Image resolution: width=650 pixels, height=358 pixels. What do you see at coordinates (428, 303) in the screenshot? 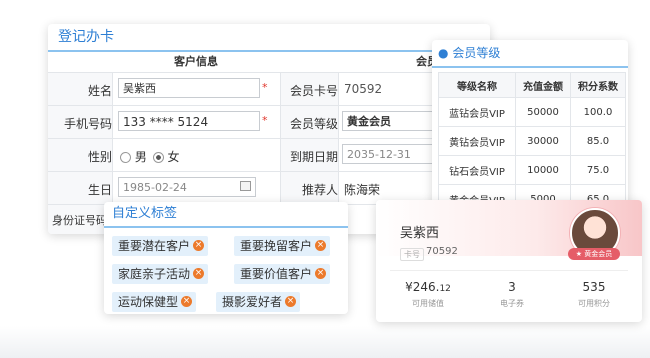
I see `stat-caption: 可用储值` at bounding box center [428, 303].